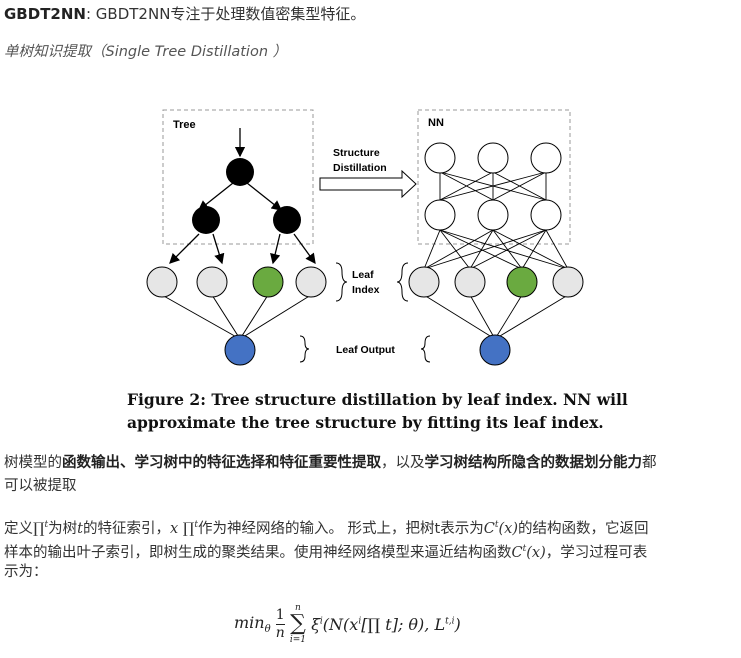  Describe the element at coordinates (304, 349) in the screenshot. I see `leaf-output-brace-left` at that location.